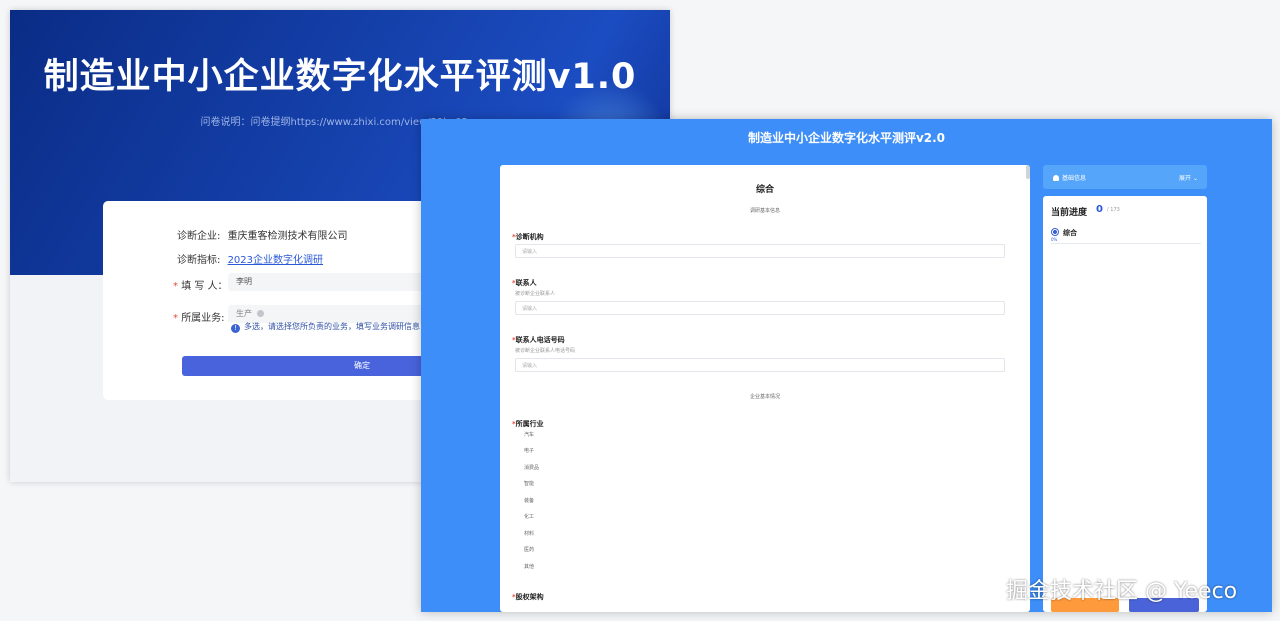  I want to click on progress-total: / 173, so click(1113, 210).